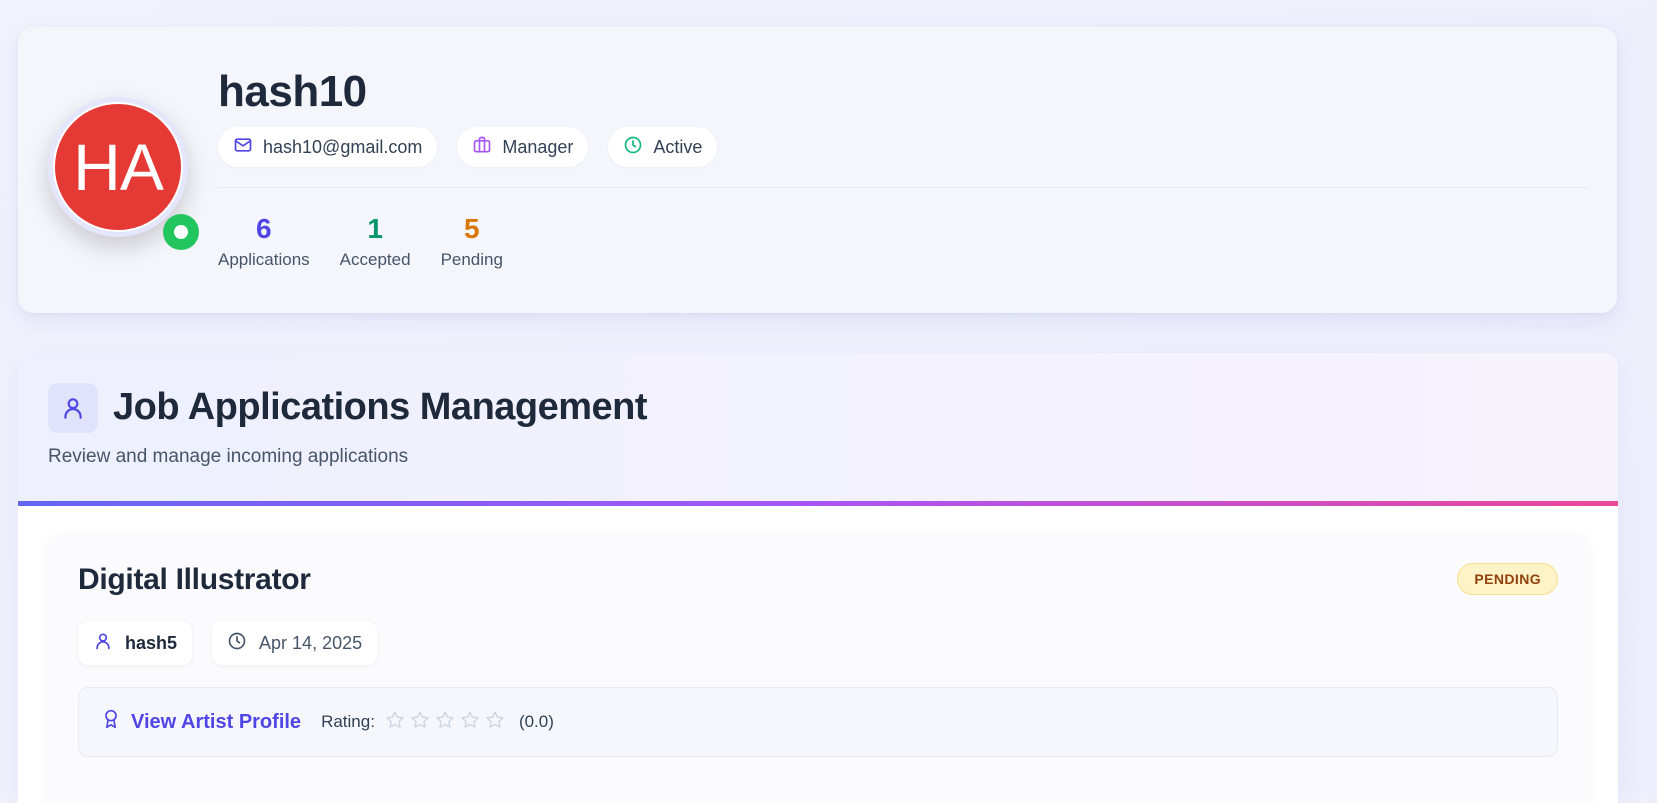  I want to click on stat-label: Pending, so click(471, 259).